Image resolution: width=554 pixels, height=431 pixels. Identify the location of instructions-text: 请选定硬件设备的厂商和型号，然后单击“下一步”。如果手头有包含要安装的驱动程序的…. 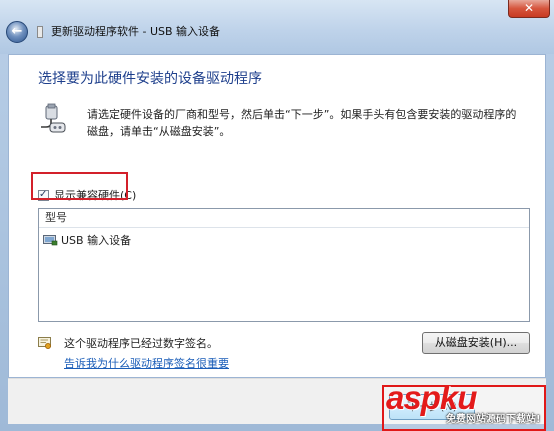
(302, 123).